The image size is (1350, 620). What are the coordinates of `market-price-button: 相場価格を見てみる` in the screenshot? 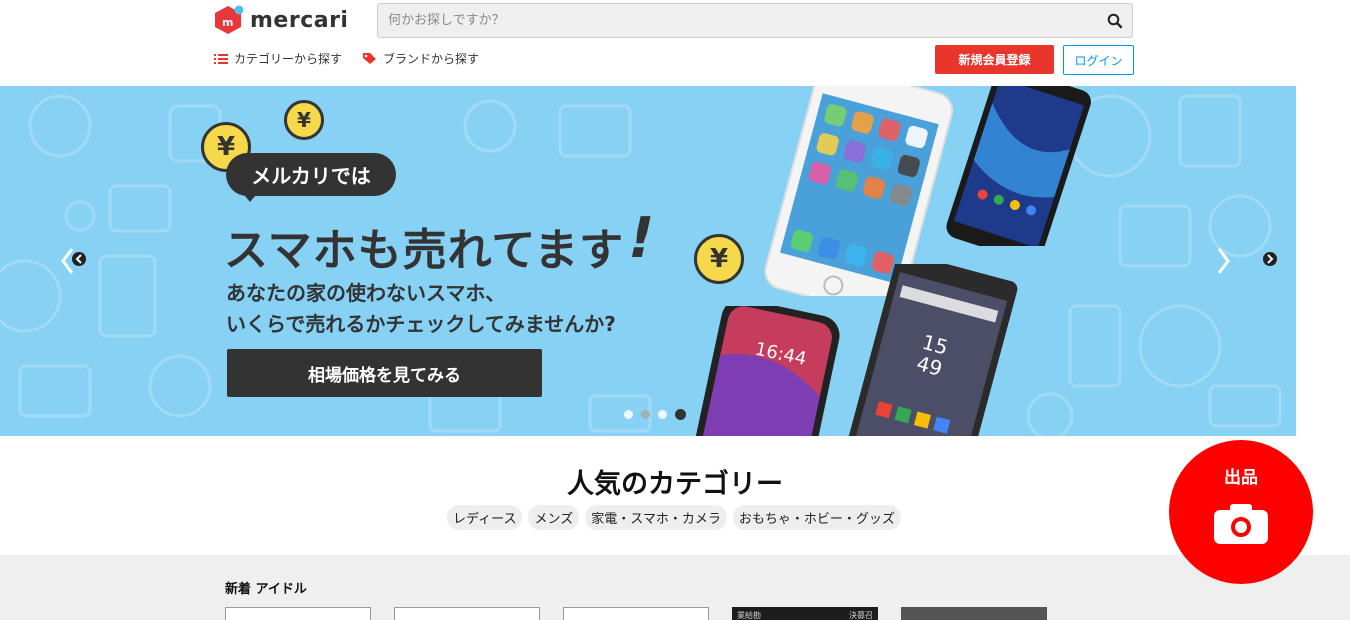 It's located at (384, 373).